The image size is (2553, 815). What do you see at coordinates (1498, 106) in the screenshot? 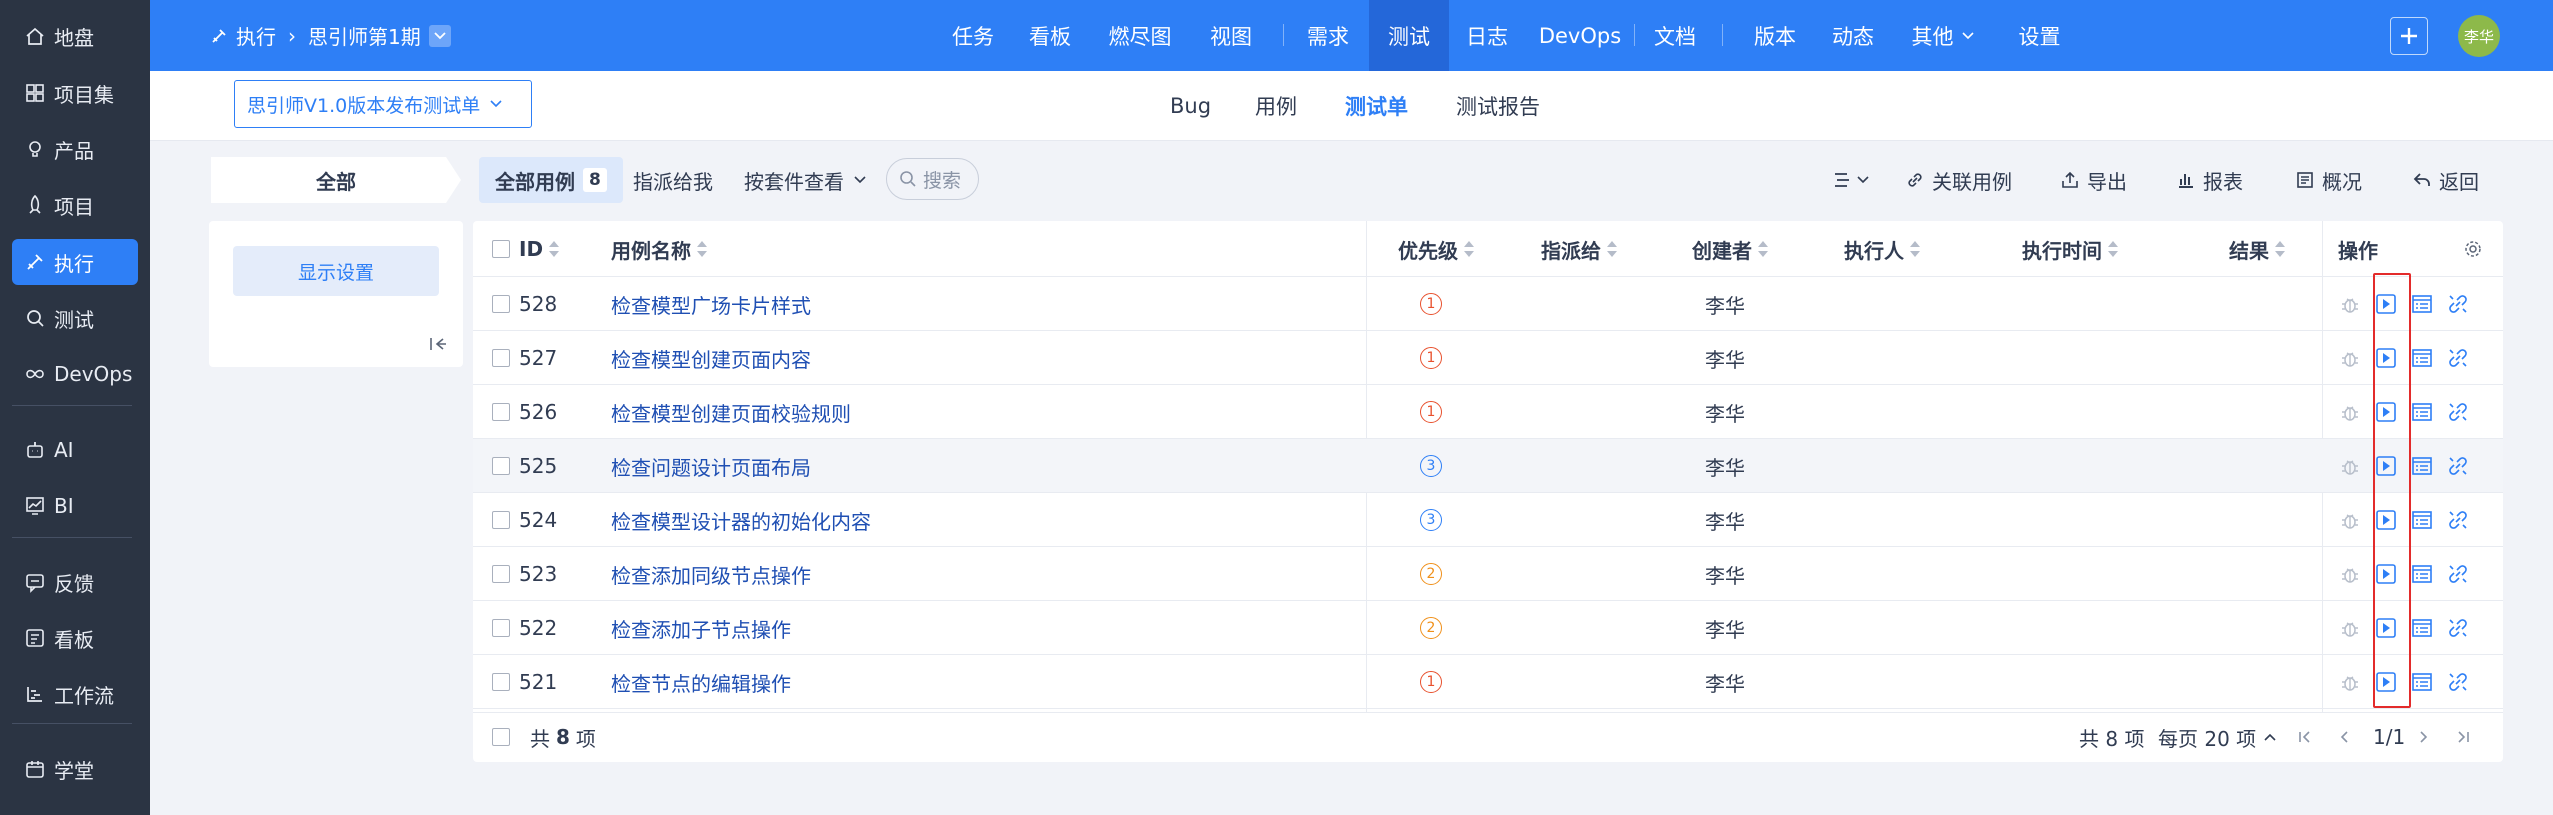
I see `tab-test-report: 测试报告` at bounding box center [1498, 106].